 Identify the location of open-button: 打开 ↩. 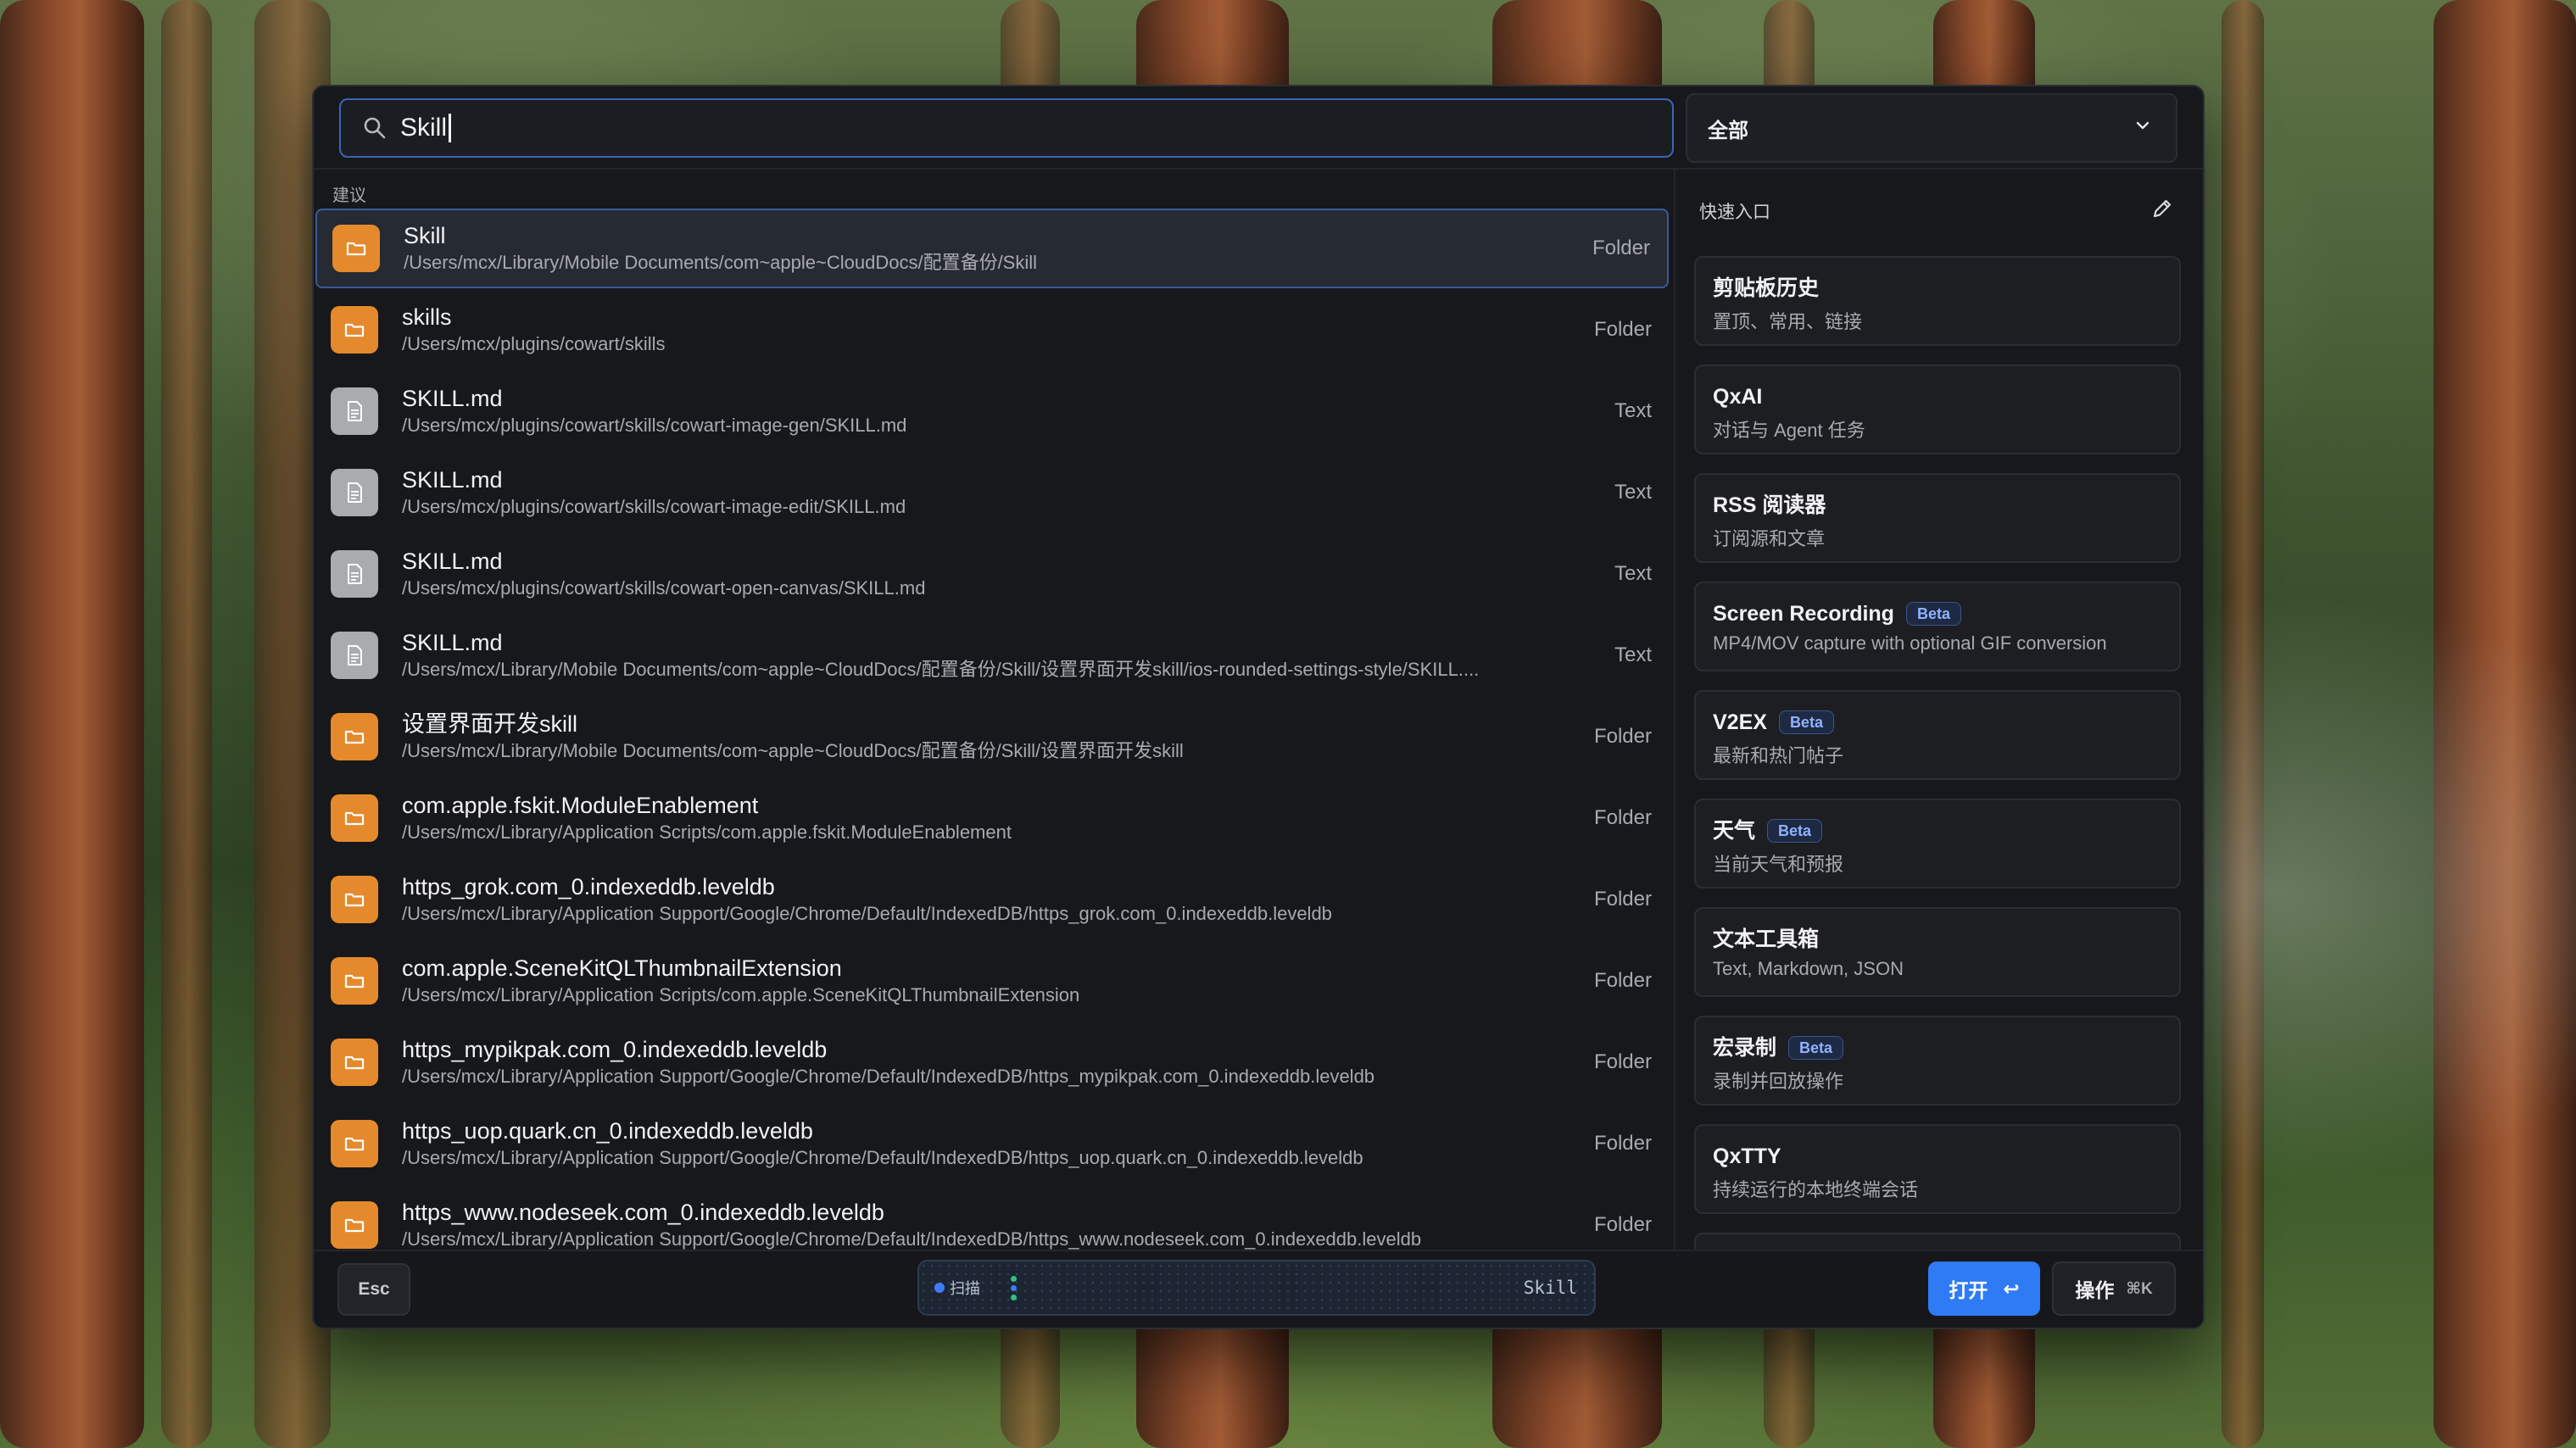
(1984, 1288).